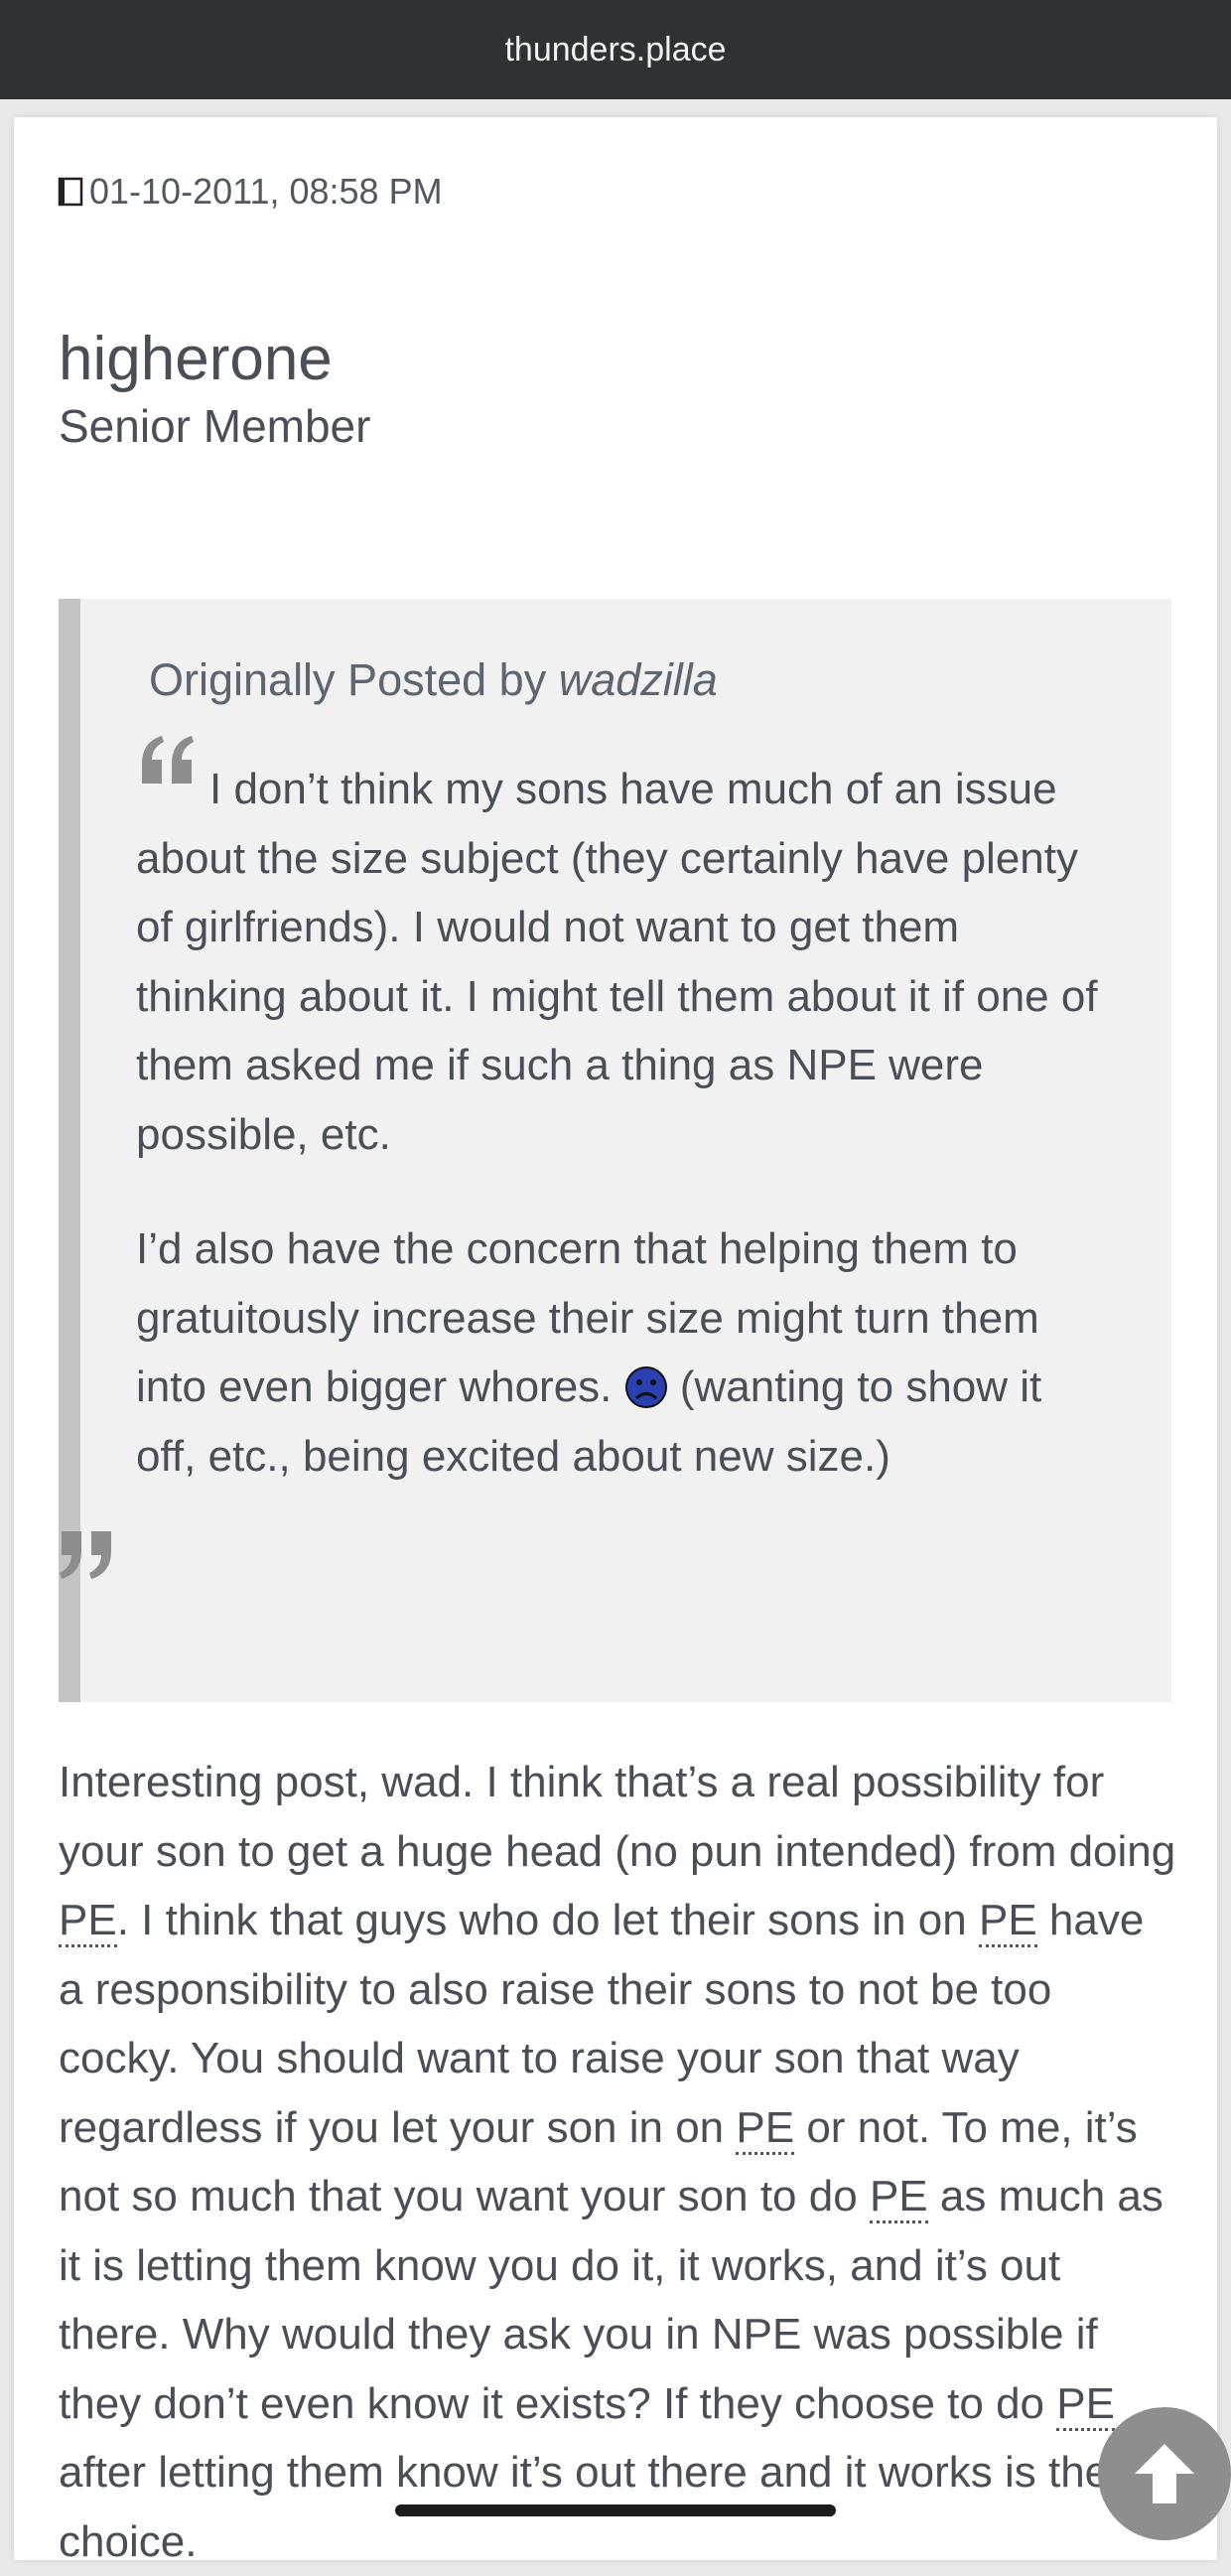  I want to click on quote-header: Originally Posted by wadzilla, so click(434, 680).